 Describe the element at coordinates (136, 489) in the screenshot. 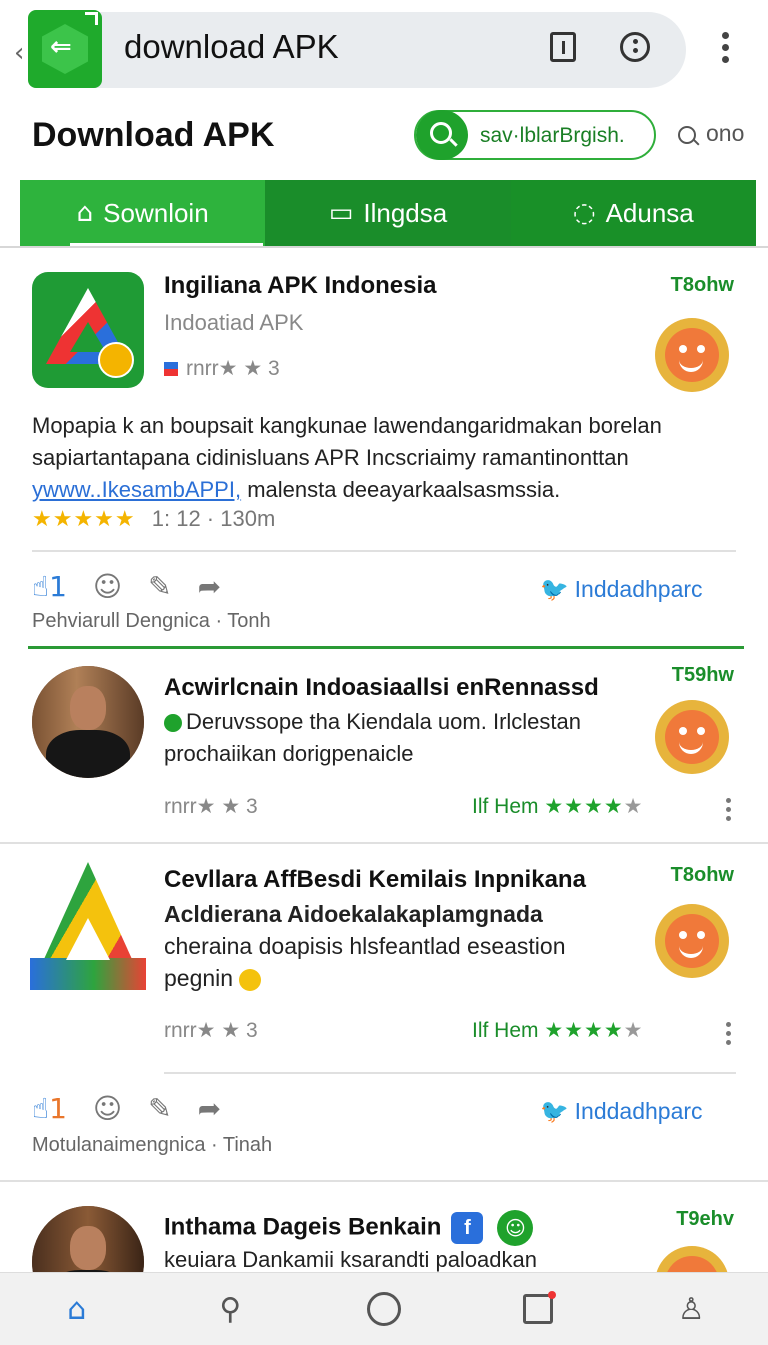

I see `body-link: ywww..IkesambAPPI,` at that location.